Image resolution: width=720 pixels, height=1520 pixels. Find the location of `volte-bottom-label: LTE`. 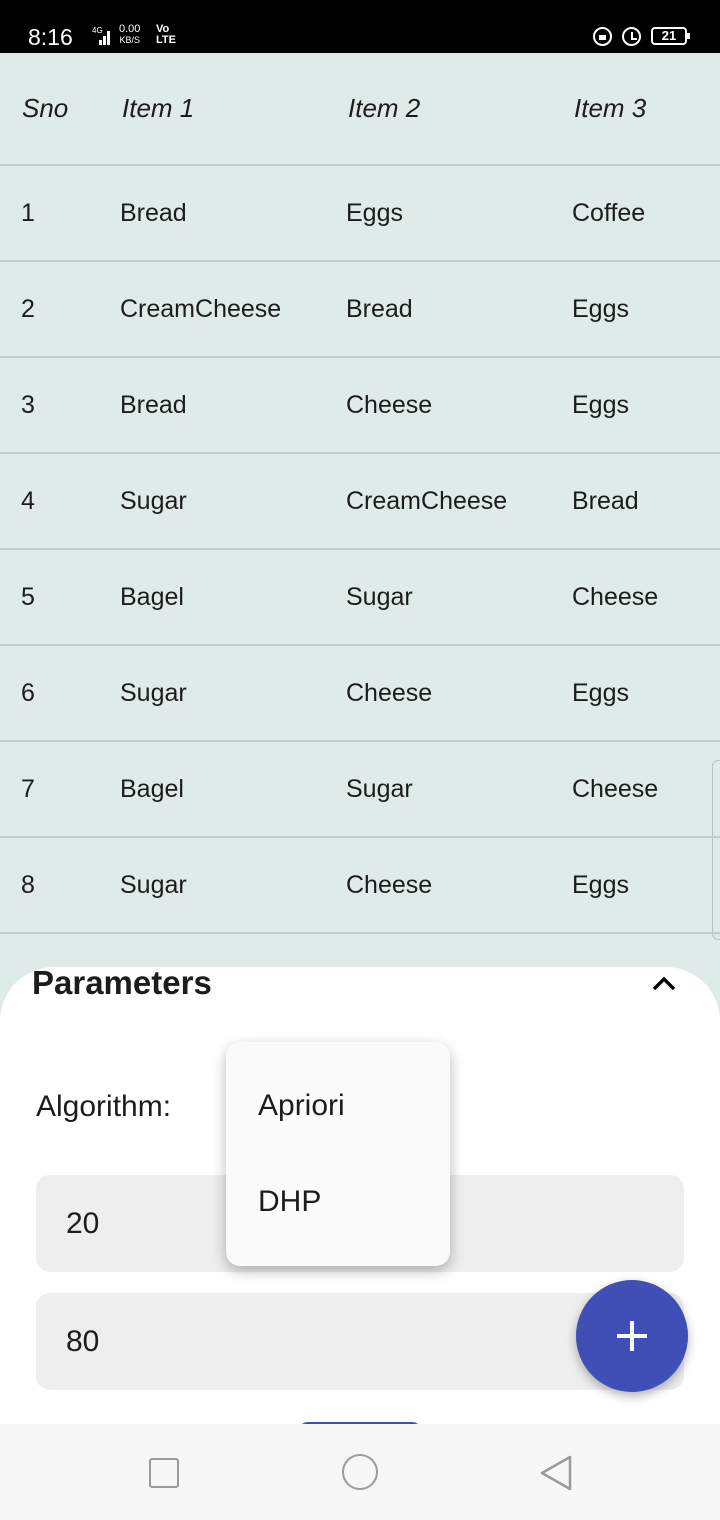

volte-bottom-label: LTE is located at coordinates (166, 40).